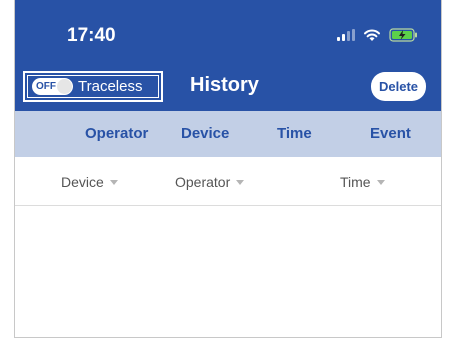 The width and height of the screenshot is (452, 338). I want to click on filter-row: Device Operator Time, so click(228, 181).